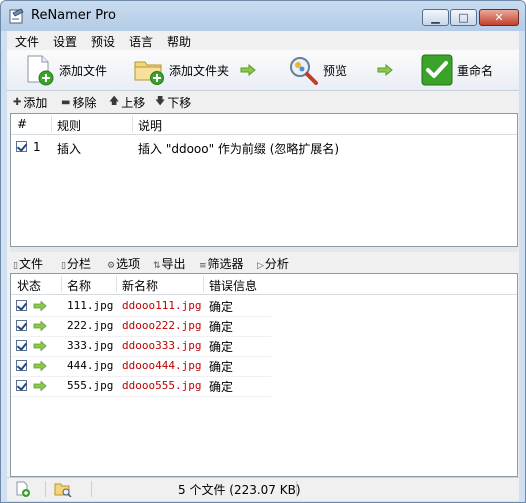 This screenshot has height=503, width=526. Describe the element at coordinates (133, 103) in the screenshot. I see `move-up-label: 上移` at that location.